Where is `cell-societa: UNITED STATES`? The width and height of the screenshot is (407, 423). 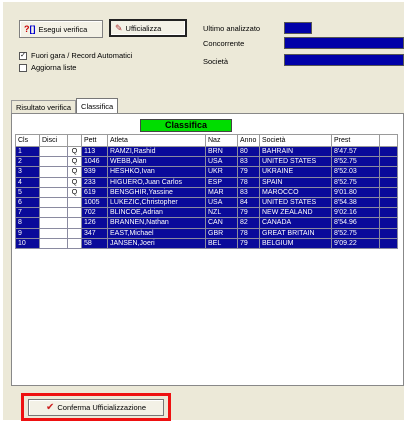
cell-societa: UNITED STATES is located at coordinates (295, 162).